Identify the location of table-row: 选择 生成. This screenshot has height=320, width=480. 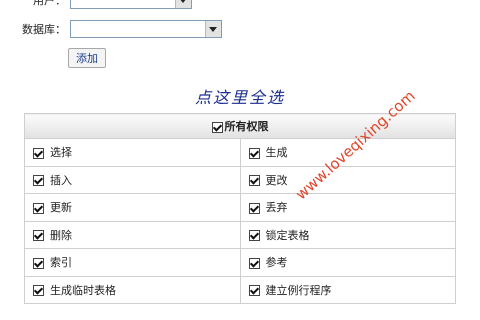
(240, 152).